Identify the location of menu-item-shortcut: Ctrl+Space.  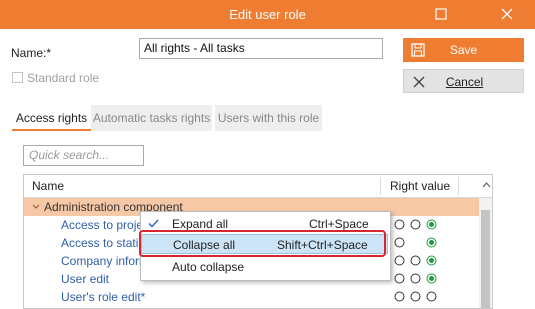
(339, 224).